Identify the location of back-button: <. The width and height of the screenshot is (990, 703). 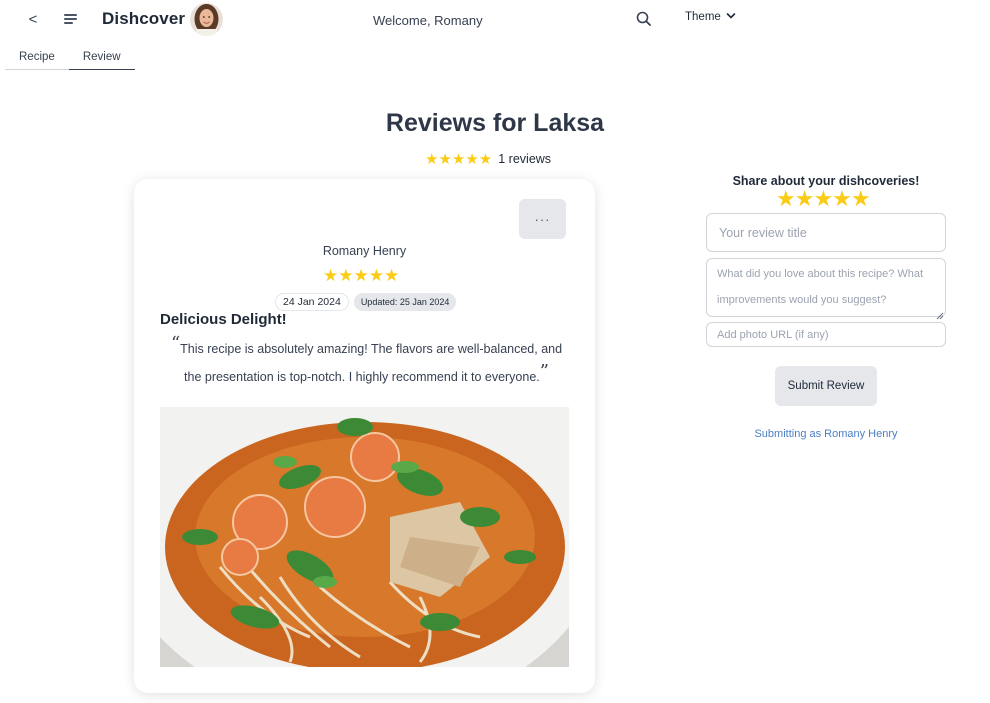
(33, 19).